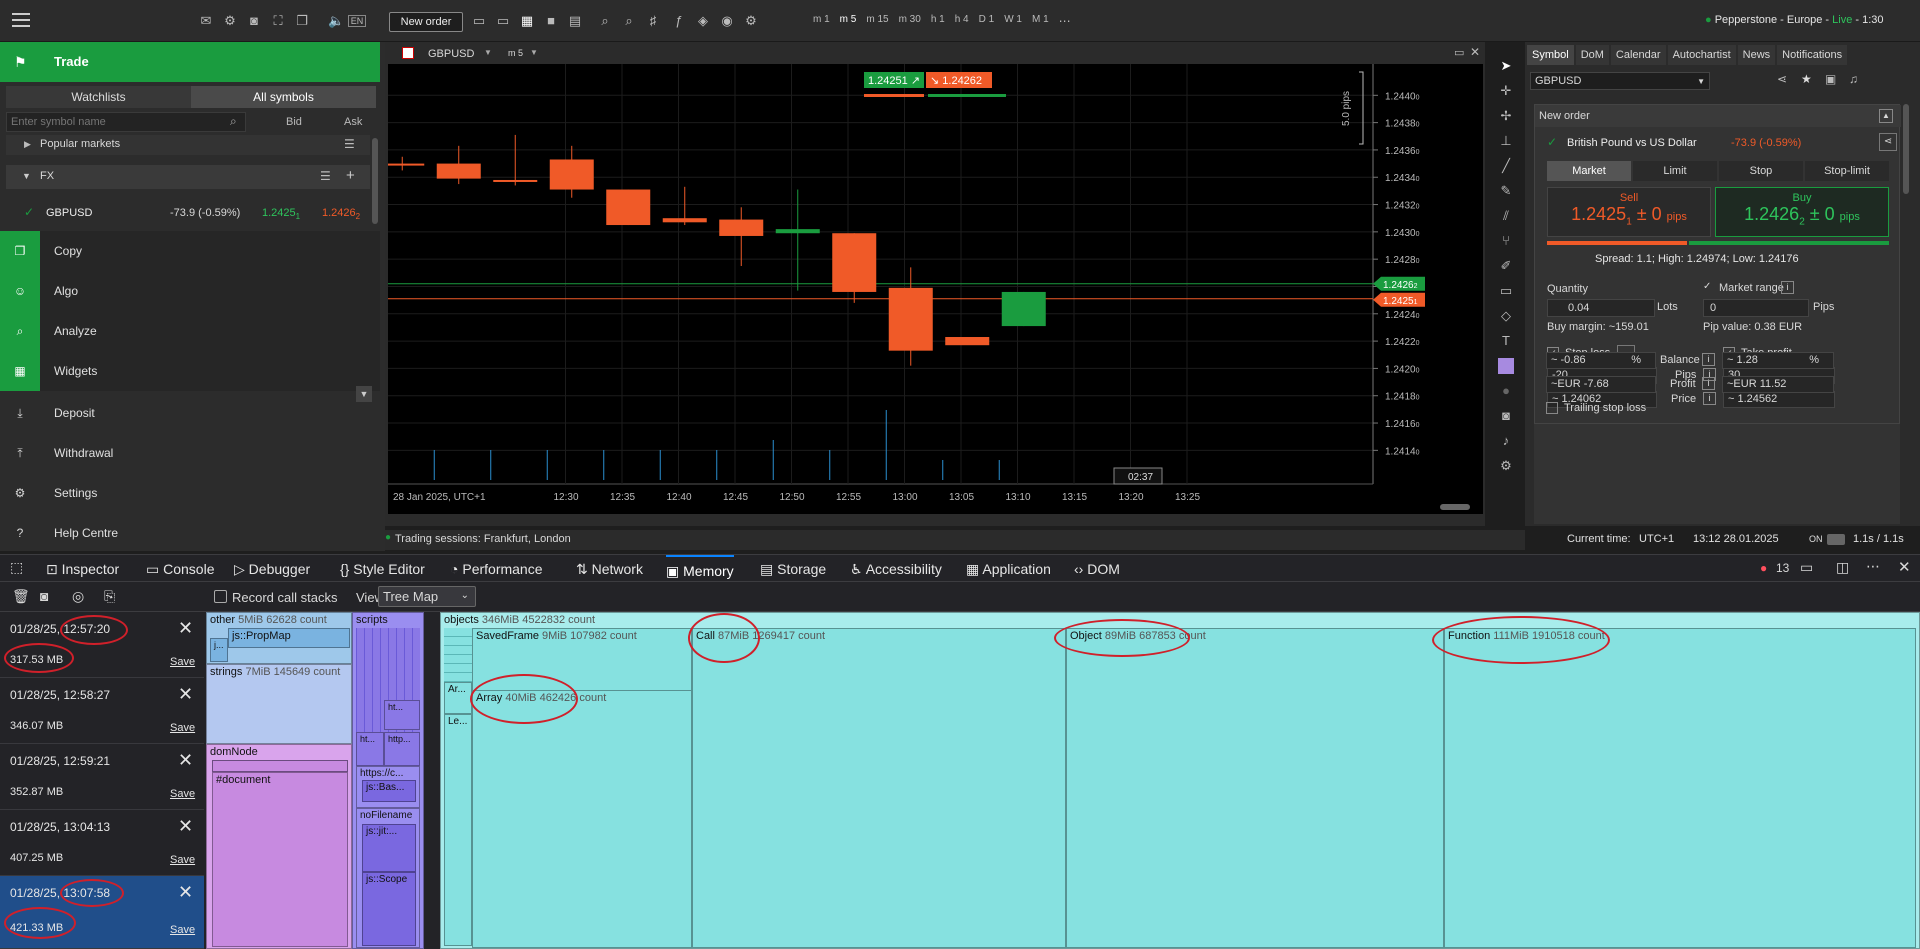 The height and width of the screenshot is (949, 1920). I want to click on mail-icon: ✉, so click(206, 21).